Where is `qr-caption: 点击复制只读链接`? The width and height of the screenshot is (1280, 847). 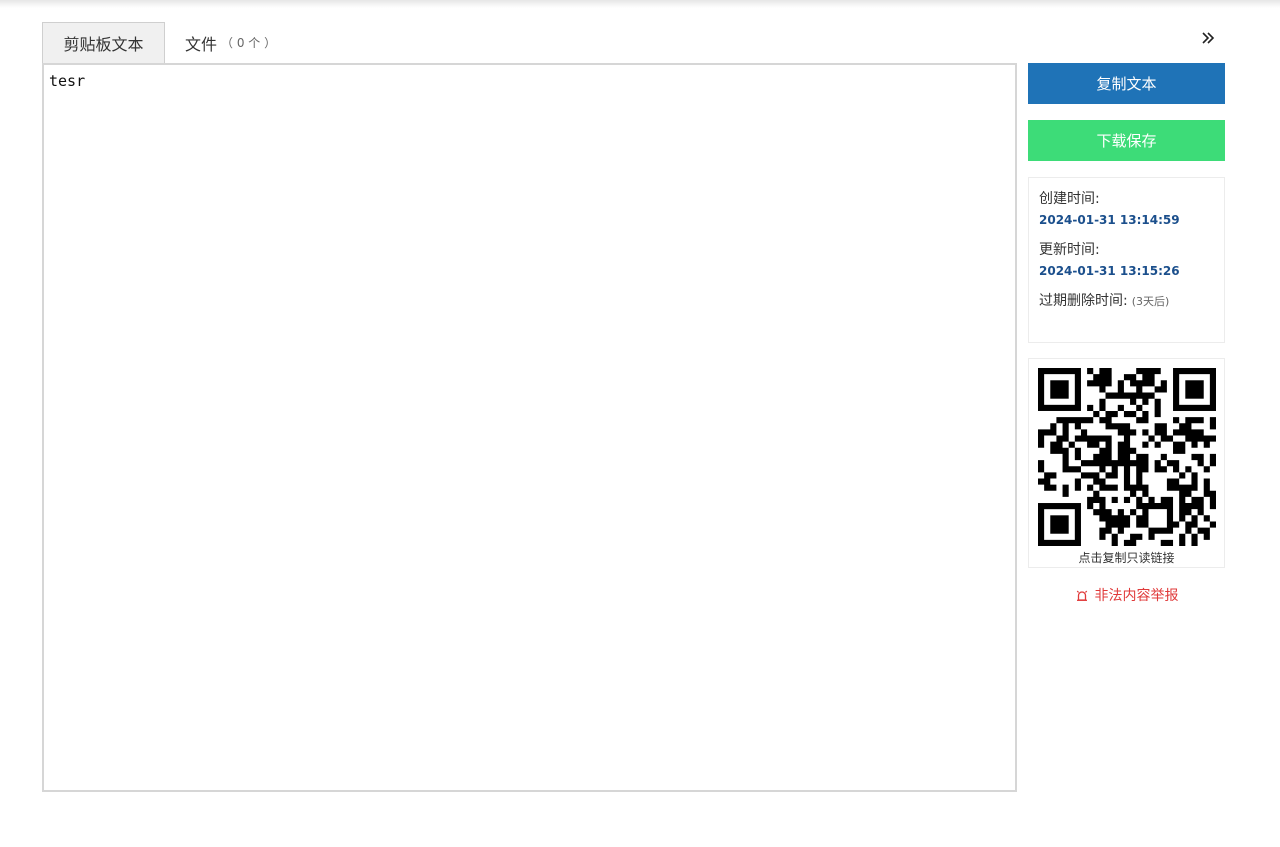
qr-caption: 点击复制只读链接 is located at coordinates (1126, 558).